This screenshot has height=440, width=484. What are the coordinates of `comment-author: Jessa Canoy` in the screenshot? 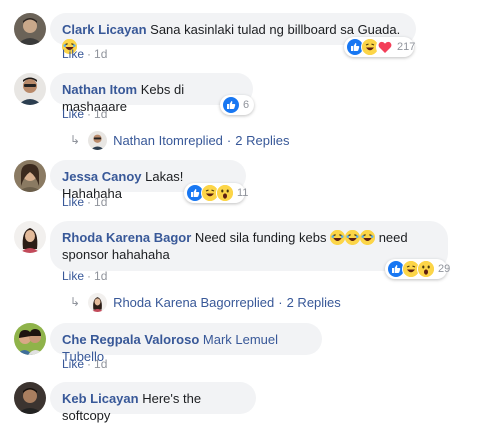 It's located at (102, 176).